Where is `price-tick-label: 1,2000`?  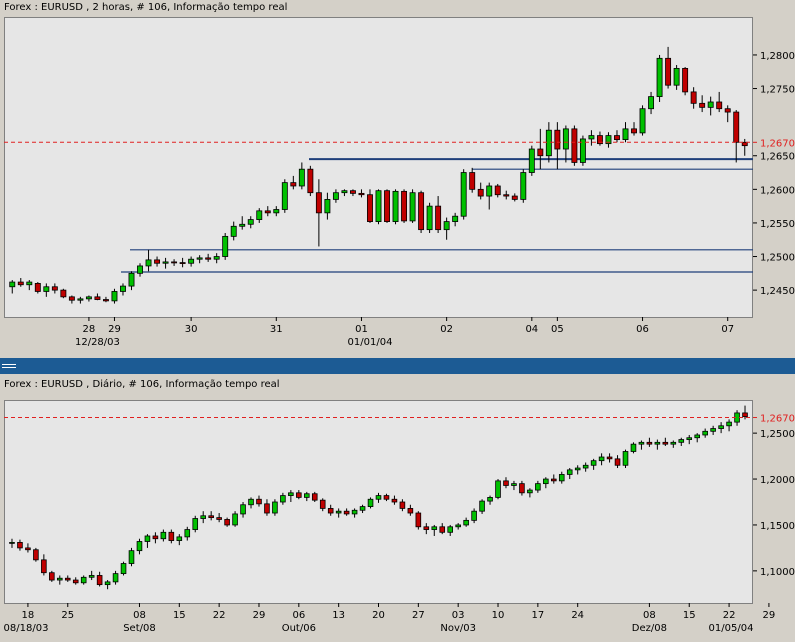
price-tick-label: 1,2000 is located at coordinates (777, 480).